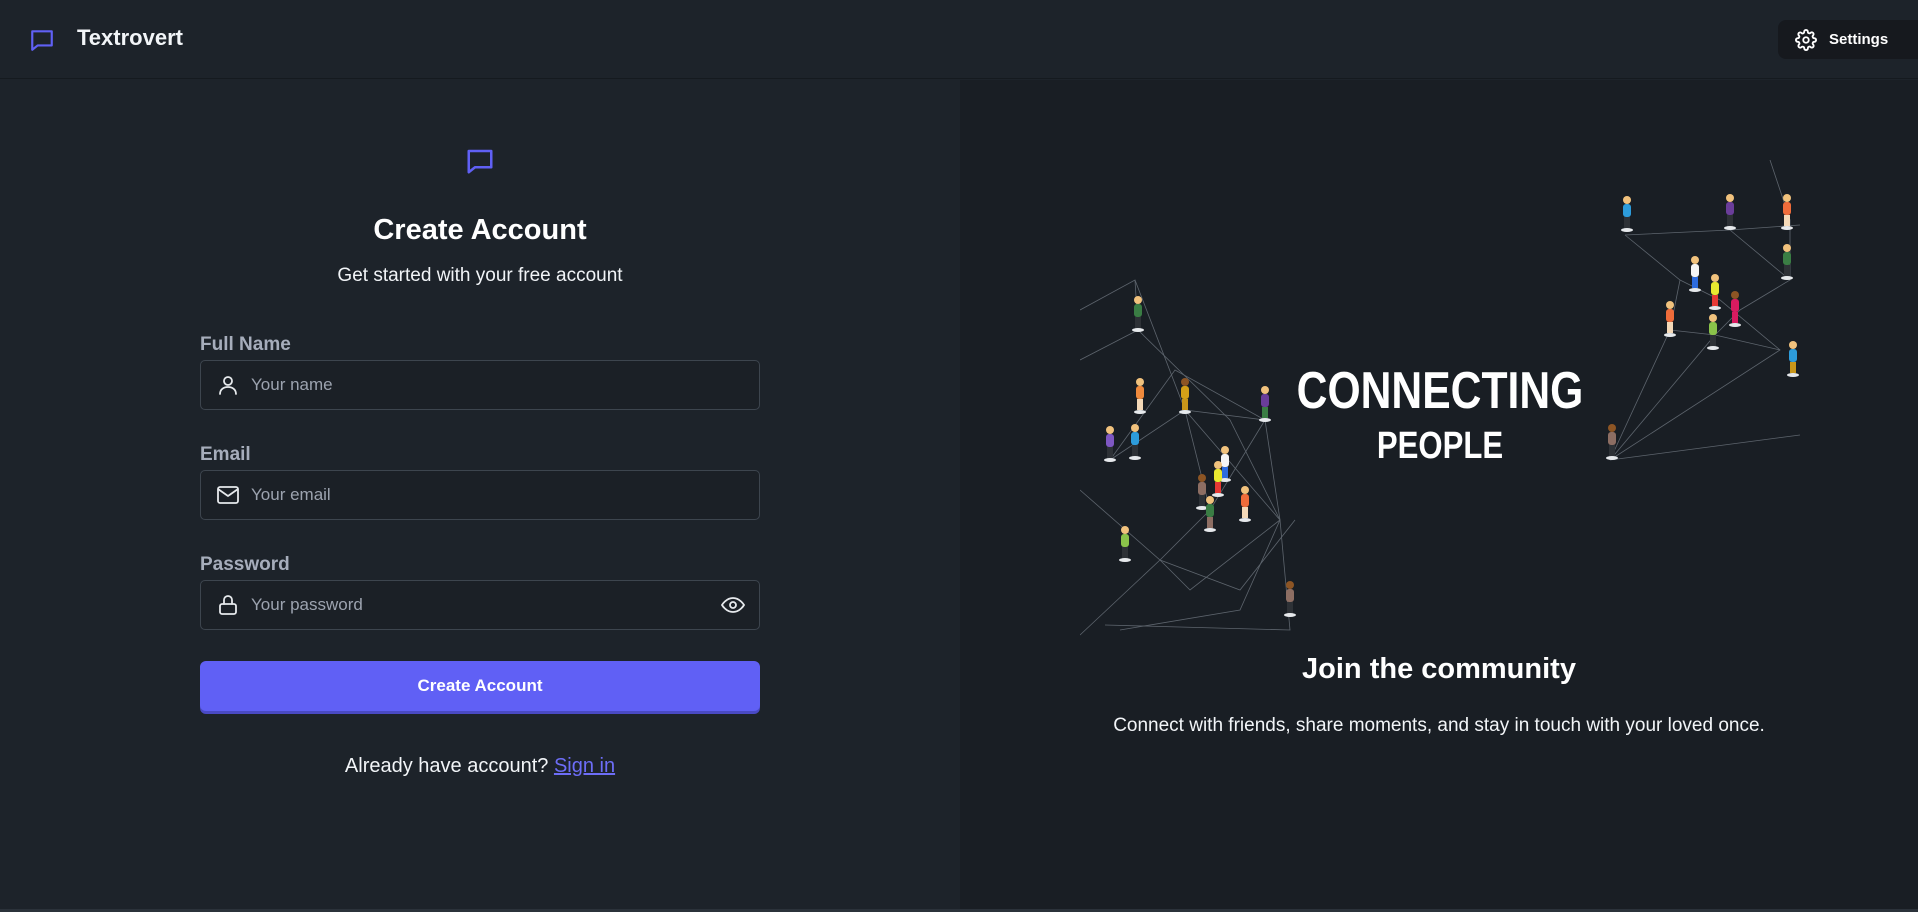 This screenshot has height=912, width=1918. Describe the element at coordinates (733, 605) in the screenshot. I see `eye-icon` at that location.